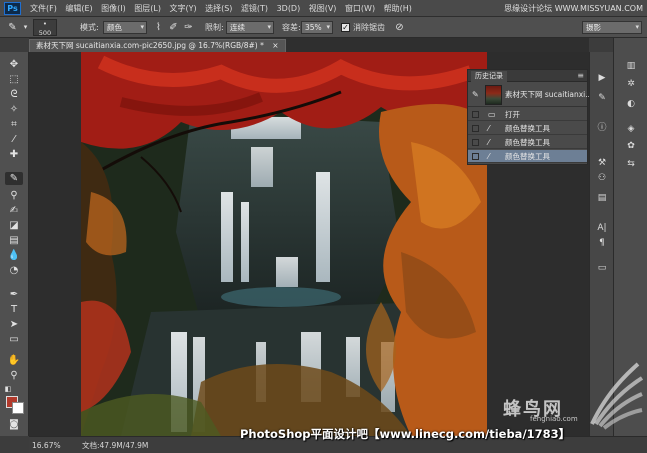 Image resolution: width=647 pixels, height=453 pixels. Describe the element at coordinates (14, 139) in the screenshot. I see `eyedropper-tool-icon: ⁄` at that location.